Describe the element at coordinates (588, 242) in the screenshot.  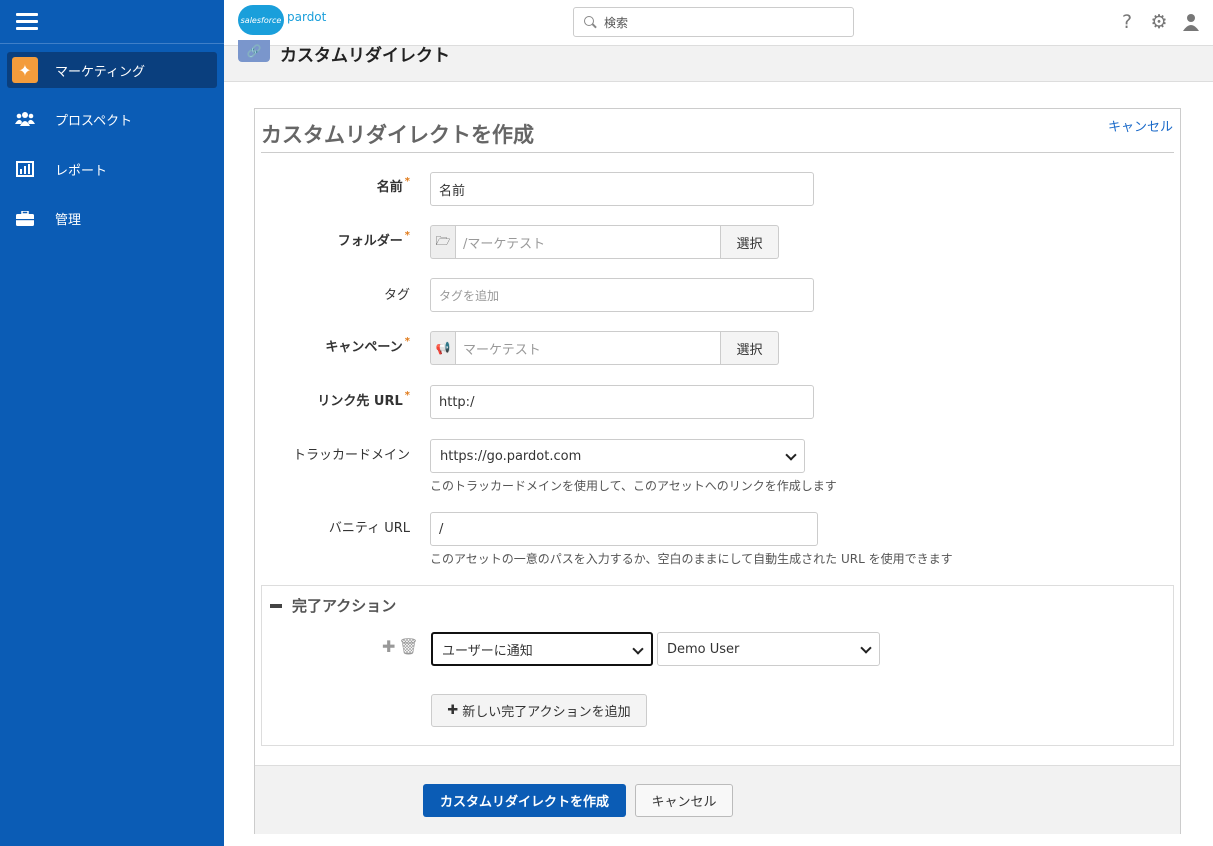
I see `folder-field: /マーケテスト` at that location.